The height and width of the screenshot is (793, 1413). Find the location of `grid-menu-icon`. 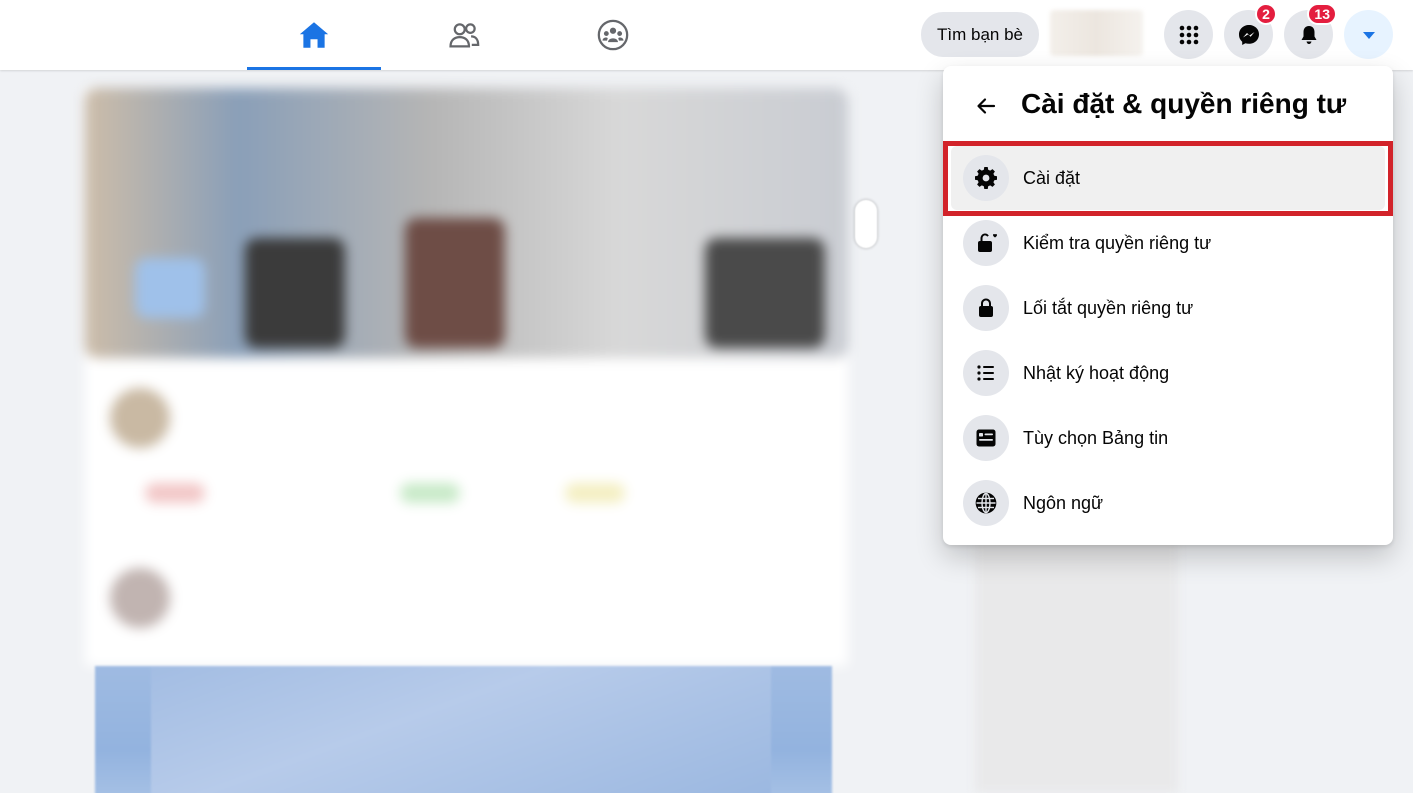

grid-menu-icon is located at coordinates (1188, 34).